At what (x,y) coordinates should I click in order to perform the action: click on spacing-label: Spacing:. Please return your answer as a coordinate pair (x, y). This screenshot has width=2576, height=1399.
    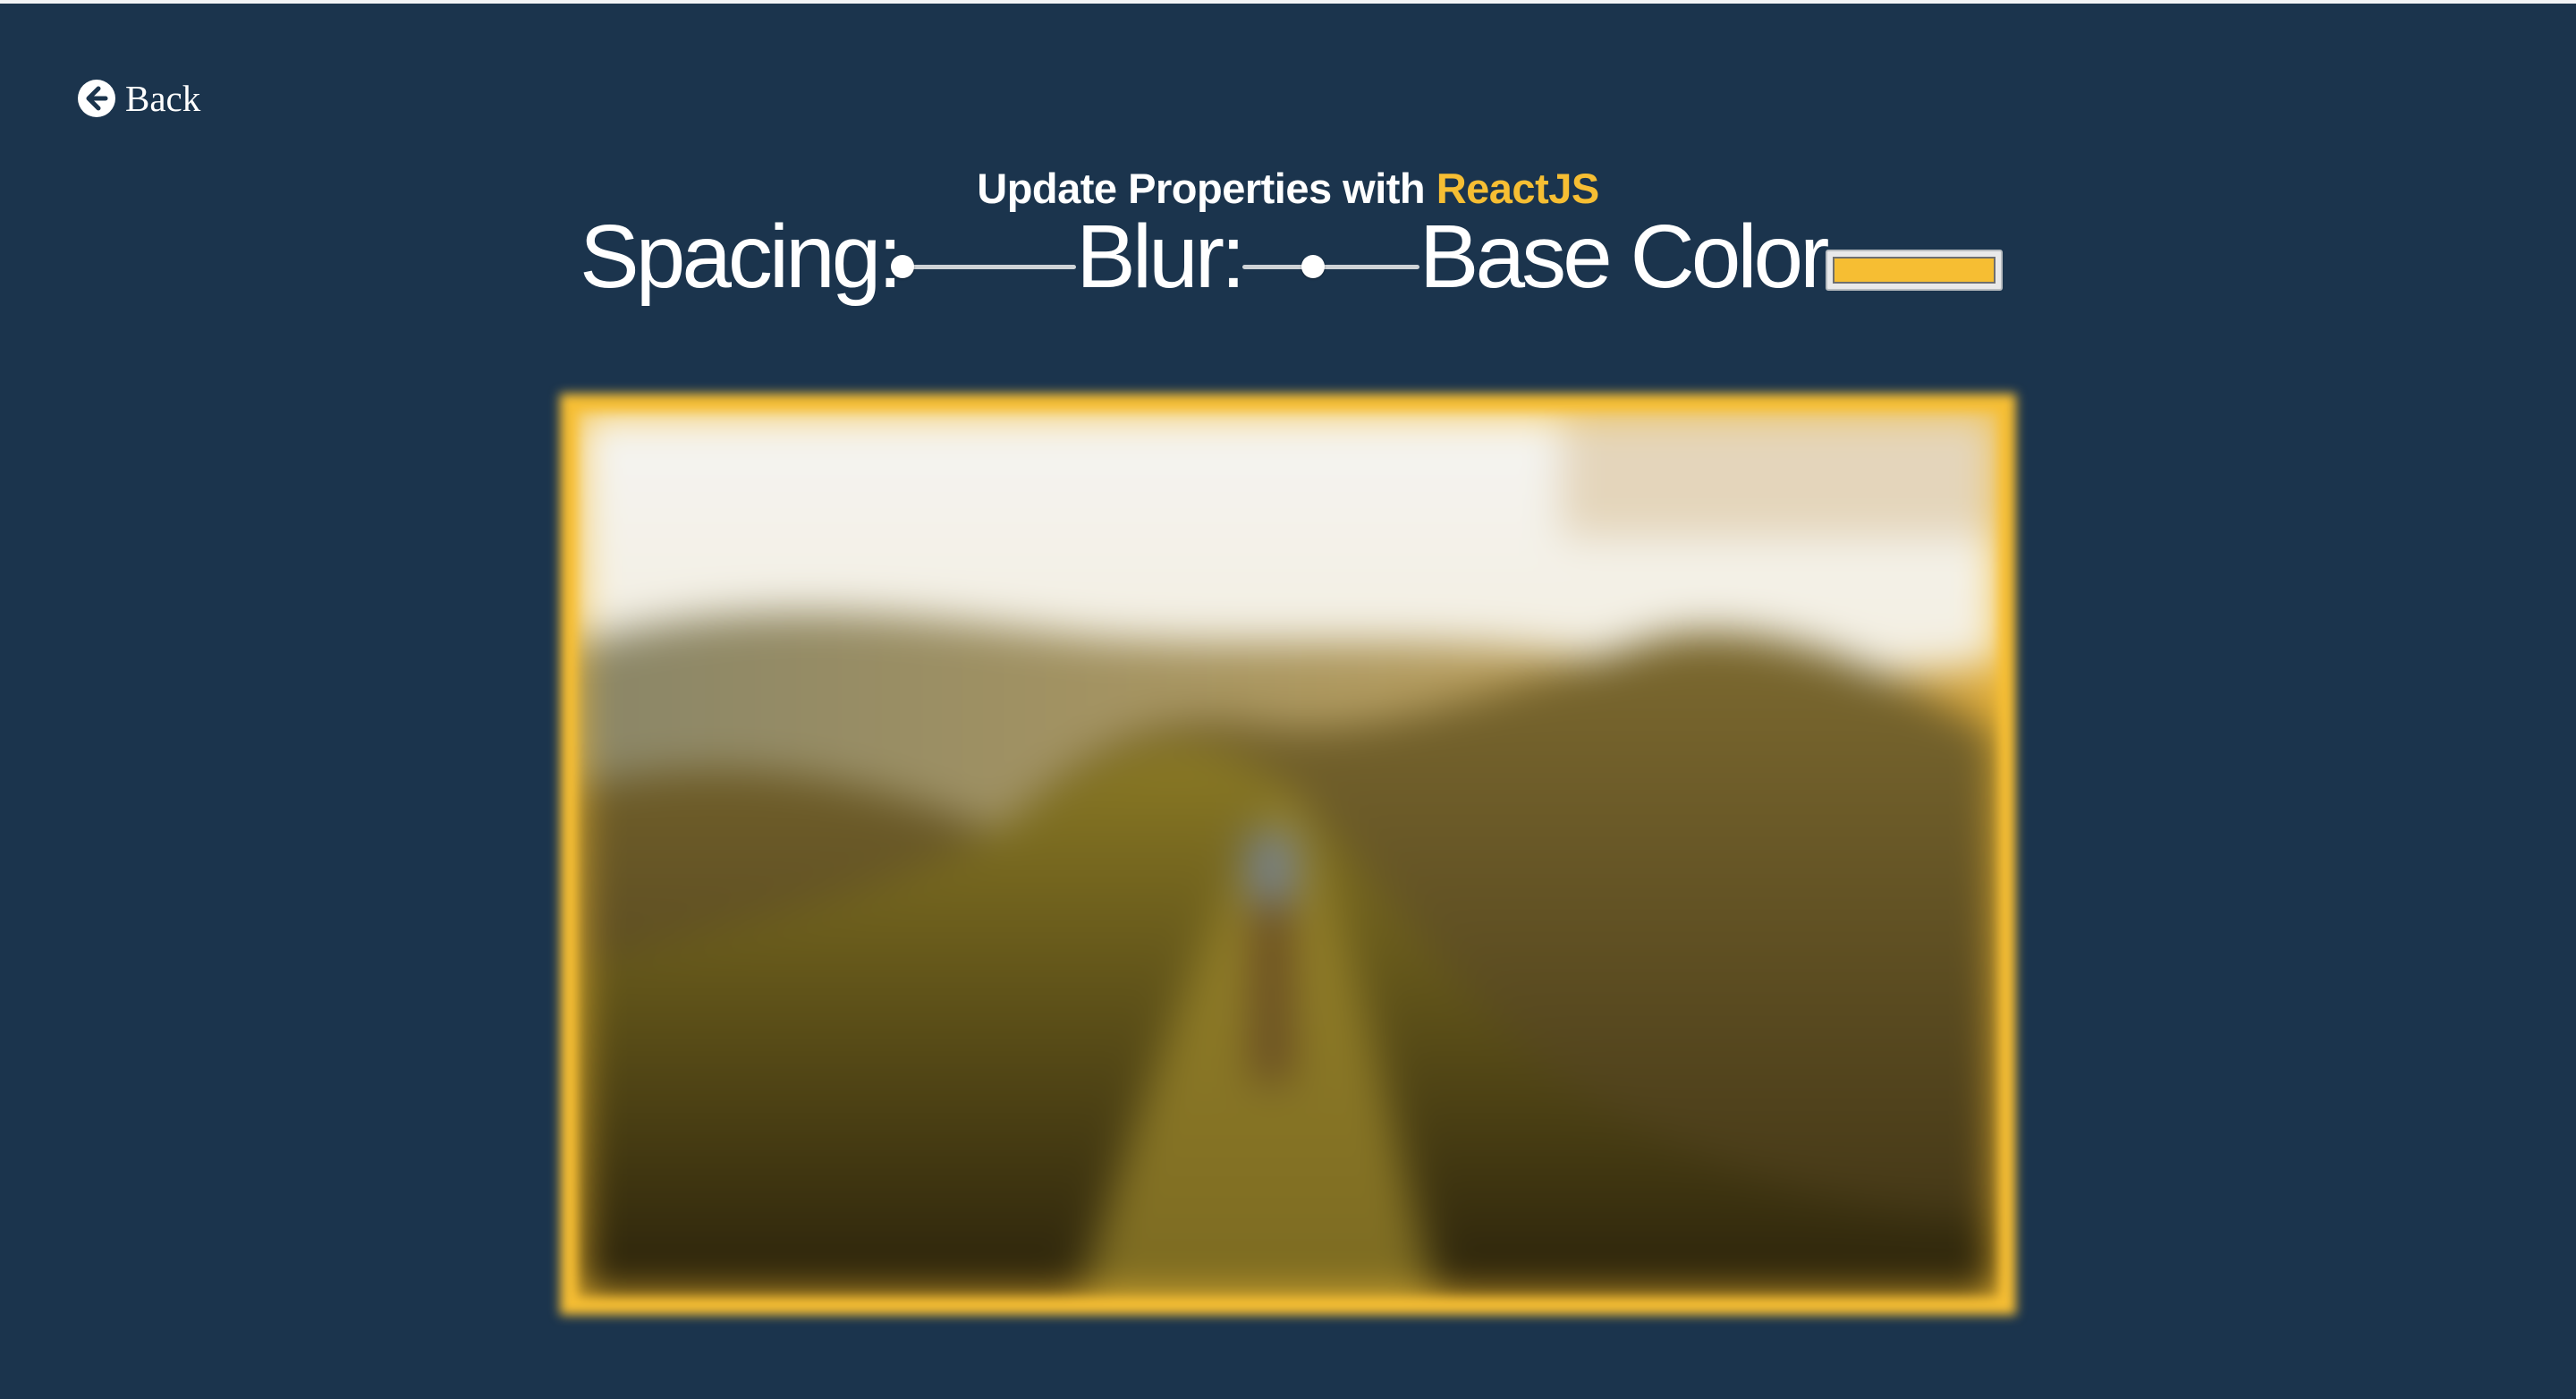
    Looking at the image, I should click on (741, 257).